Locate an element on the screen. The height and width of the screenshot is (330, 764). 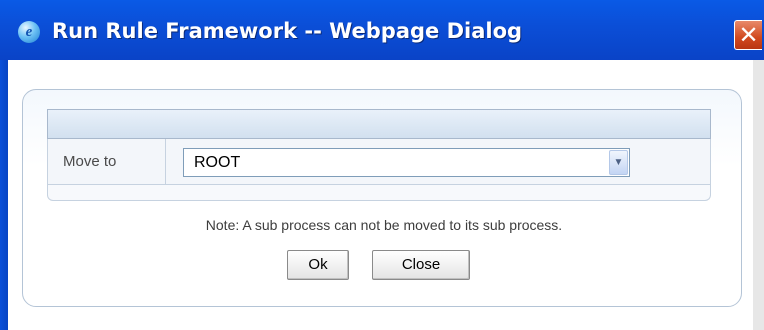
ok-button: Ok is located at coordinates (318, 265).